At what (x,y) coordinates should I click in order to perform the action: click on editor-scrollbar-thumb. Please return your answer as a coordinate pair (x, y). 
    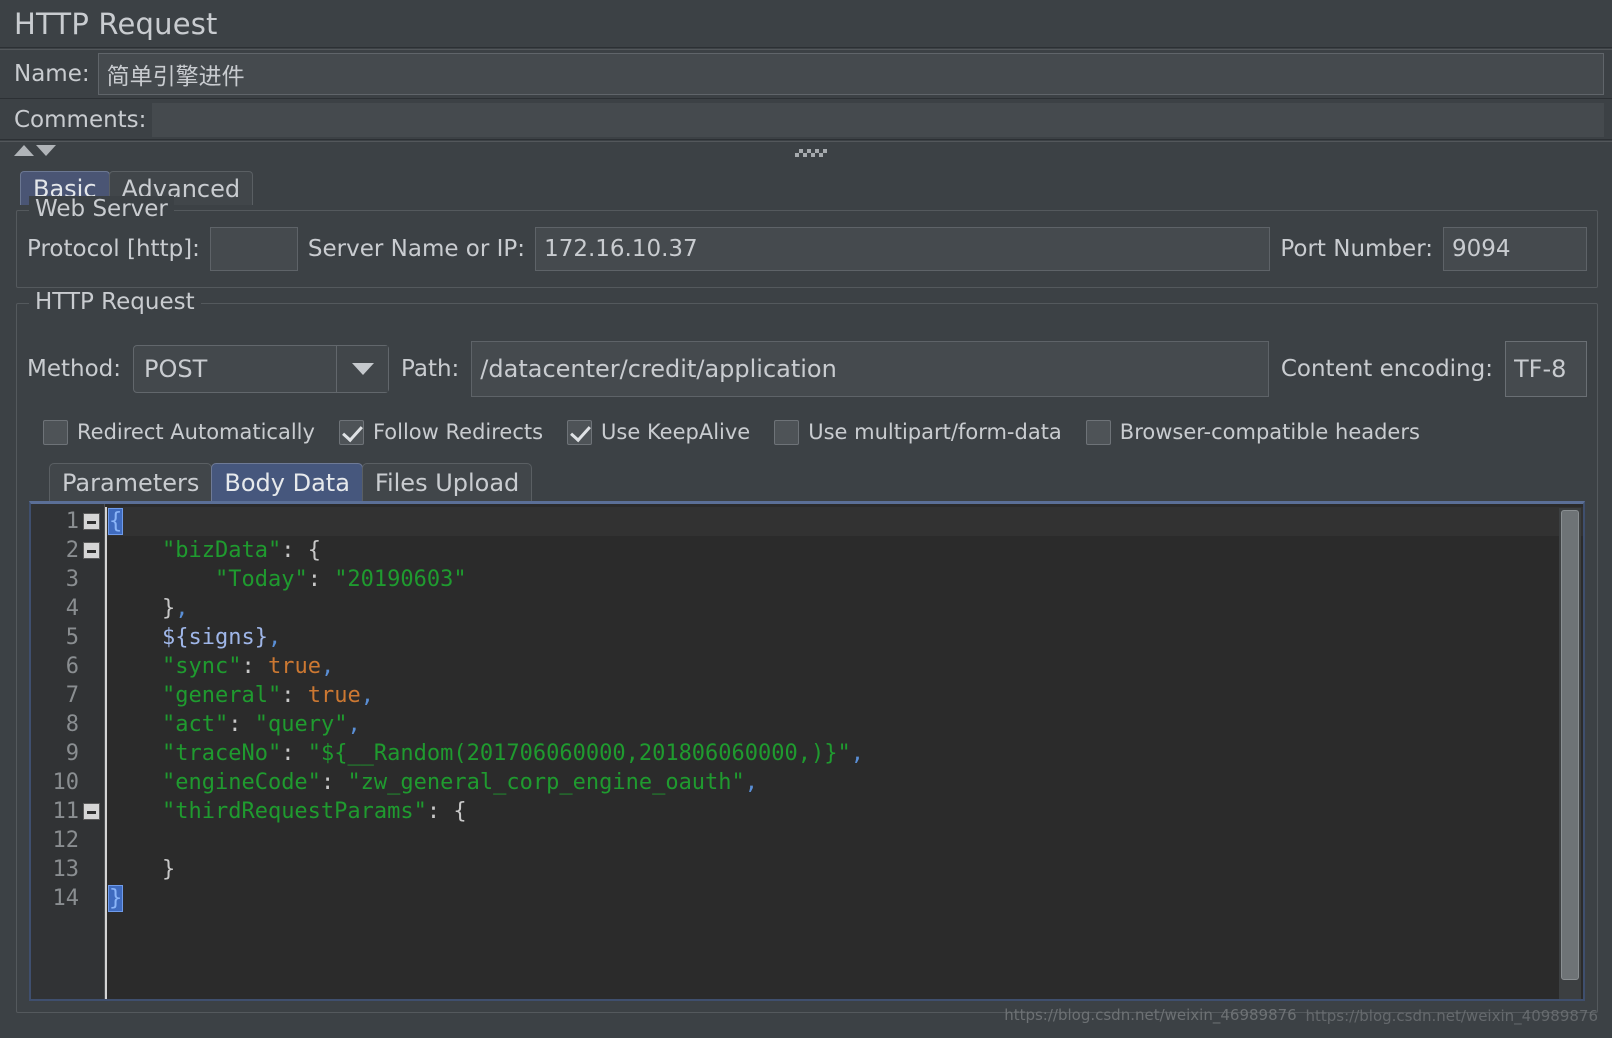
    Looking at the image, I should click on (1570, 745).